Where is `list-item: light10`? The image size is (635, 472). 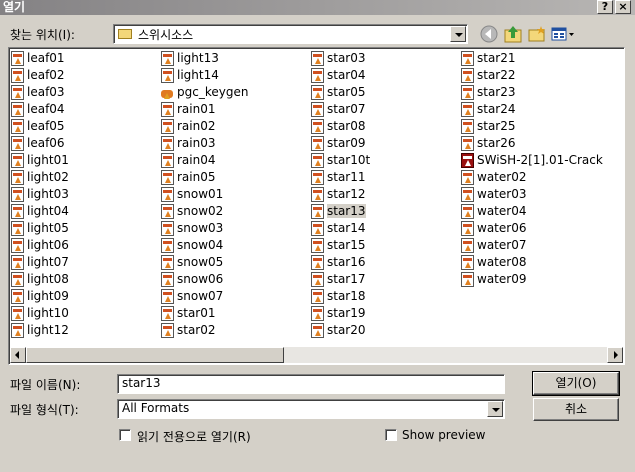 list-item: light10 is located at coordinates (39, 313).